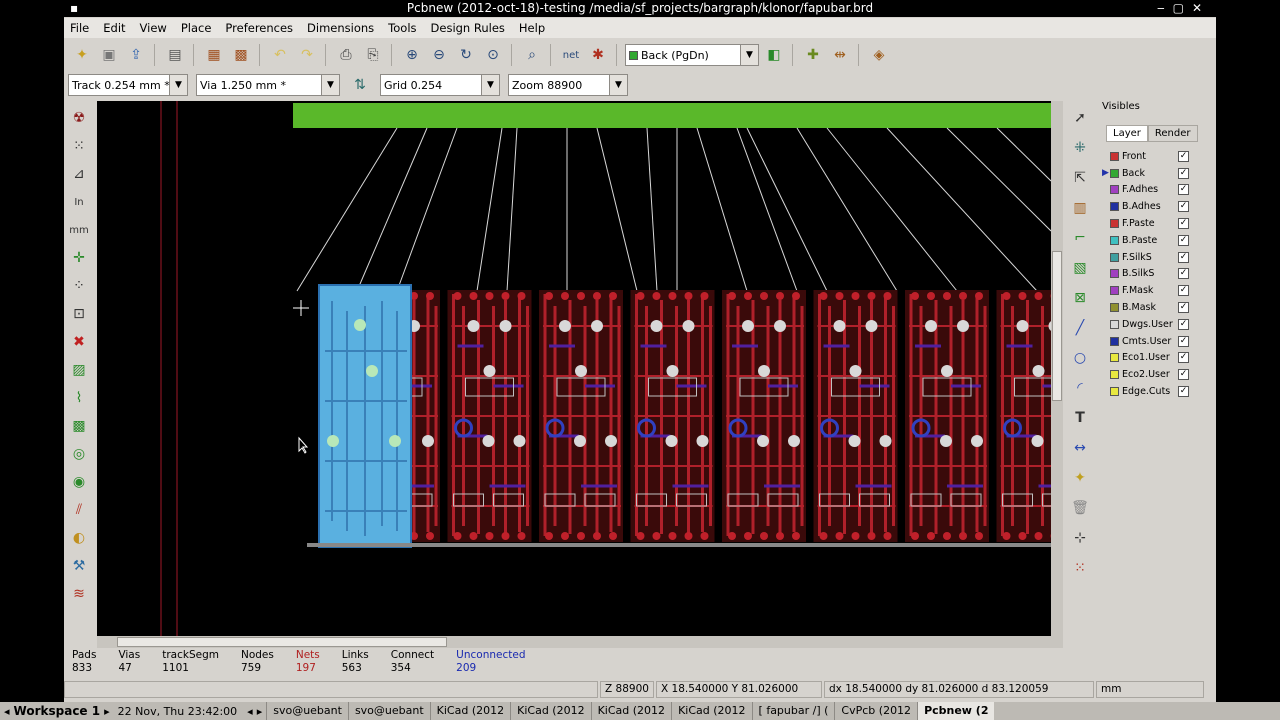  I want to click on layer-row: Eco1.User ✓, so click(1163, 358).